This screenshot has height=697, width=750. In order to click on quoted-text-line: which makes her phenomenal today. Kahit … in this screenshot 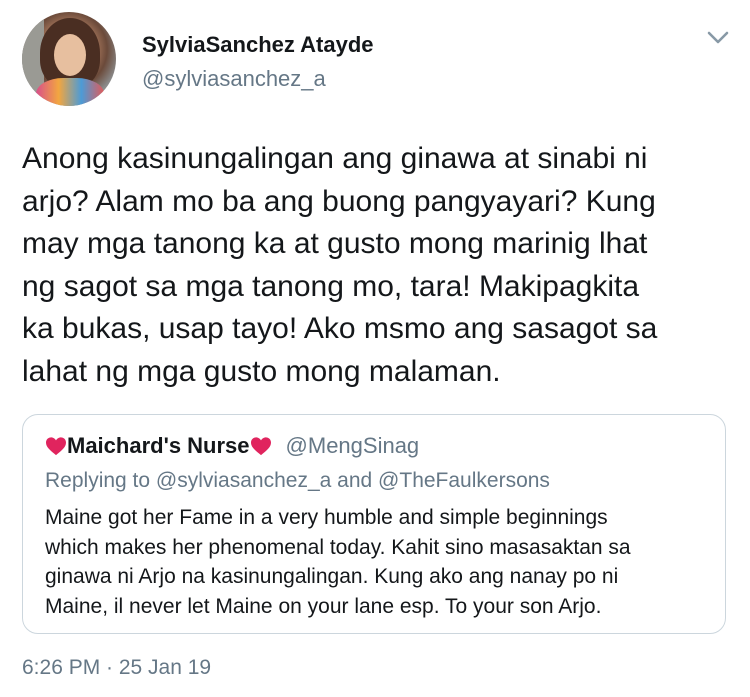, I will do `click(338, 547)`.